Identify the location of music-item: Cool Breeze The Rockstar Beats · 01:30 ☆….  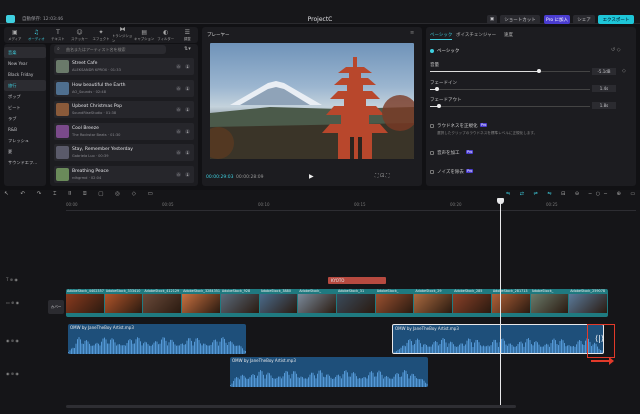
(124, 131).